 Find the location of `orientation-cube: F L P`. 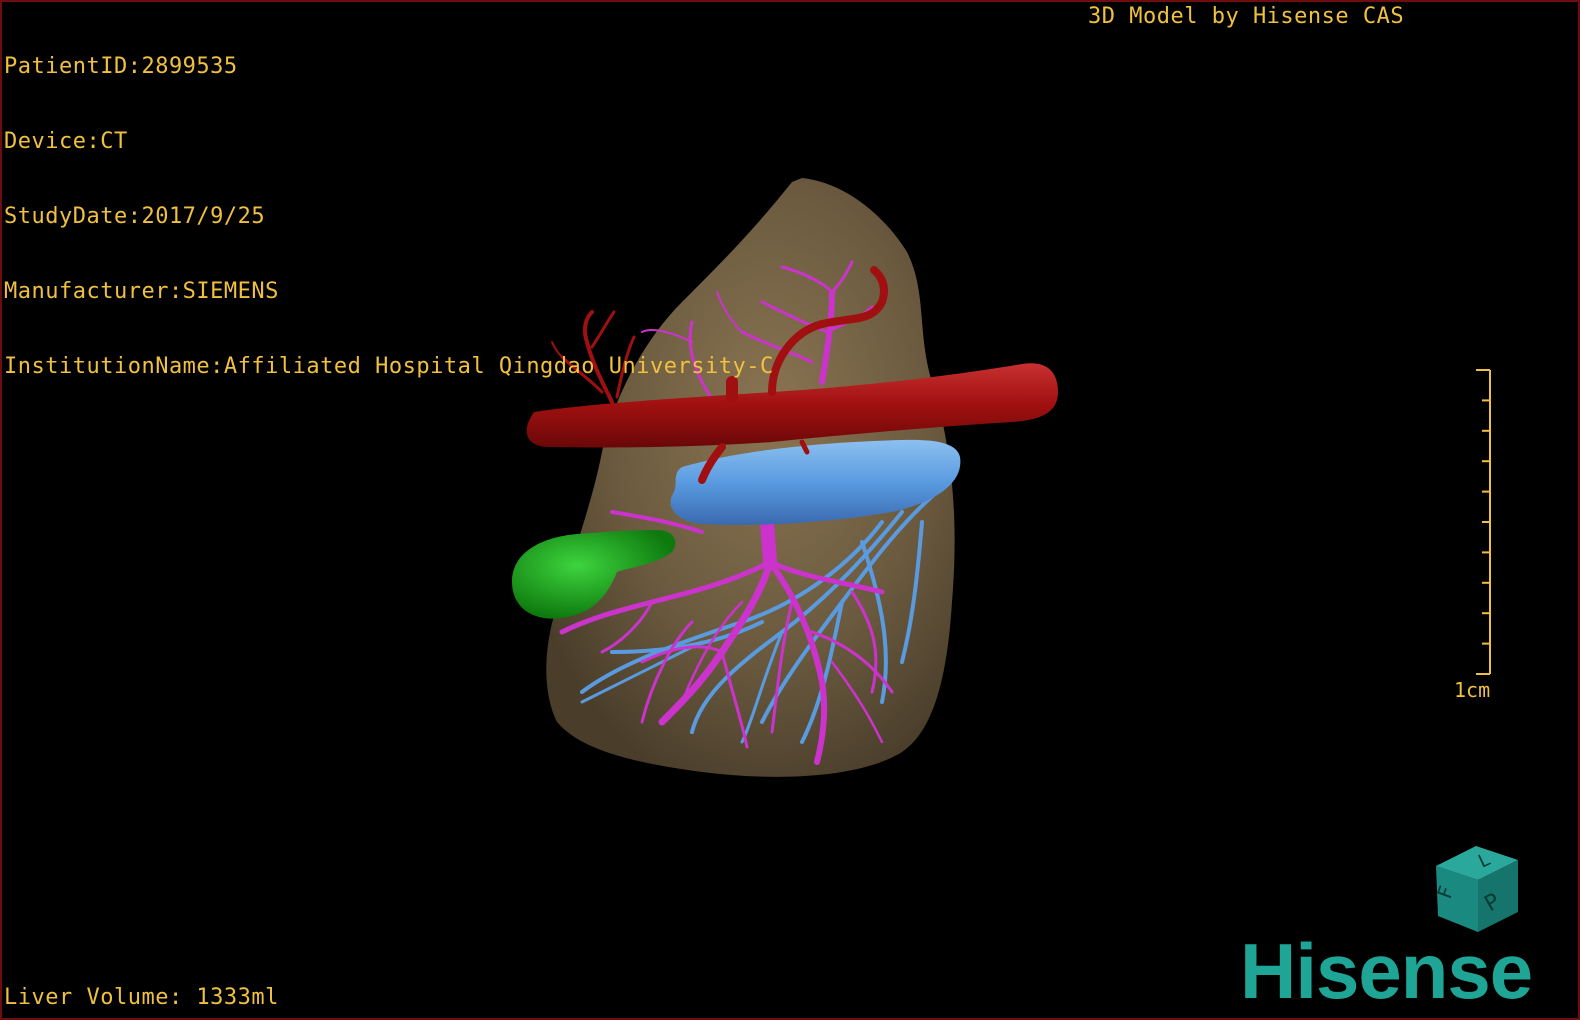

orientation-cube: F L P is located at coordinates (1476, 888).